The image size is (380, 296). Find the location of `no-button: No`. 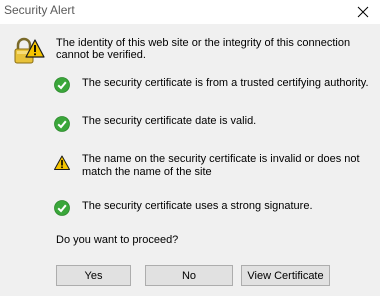

no-button: No is located at coordinates (189, 275).